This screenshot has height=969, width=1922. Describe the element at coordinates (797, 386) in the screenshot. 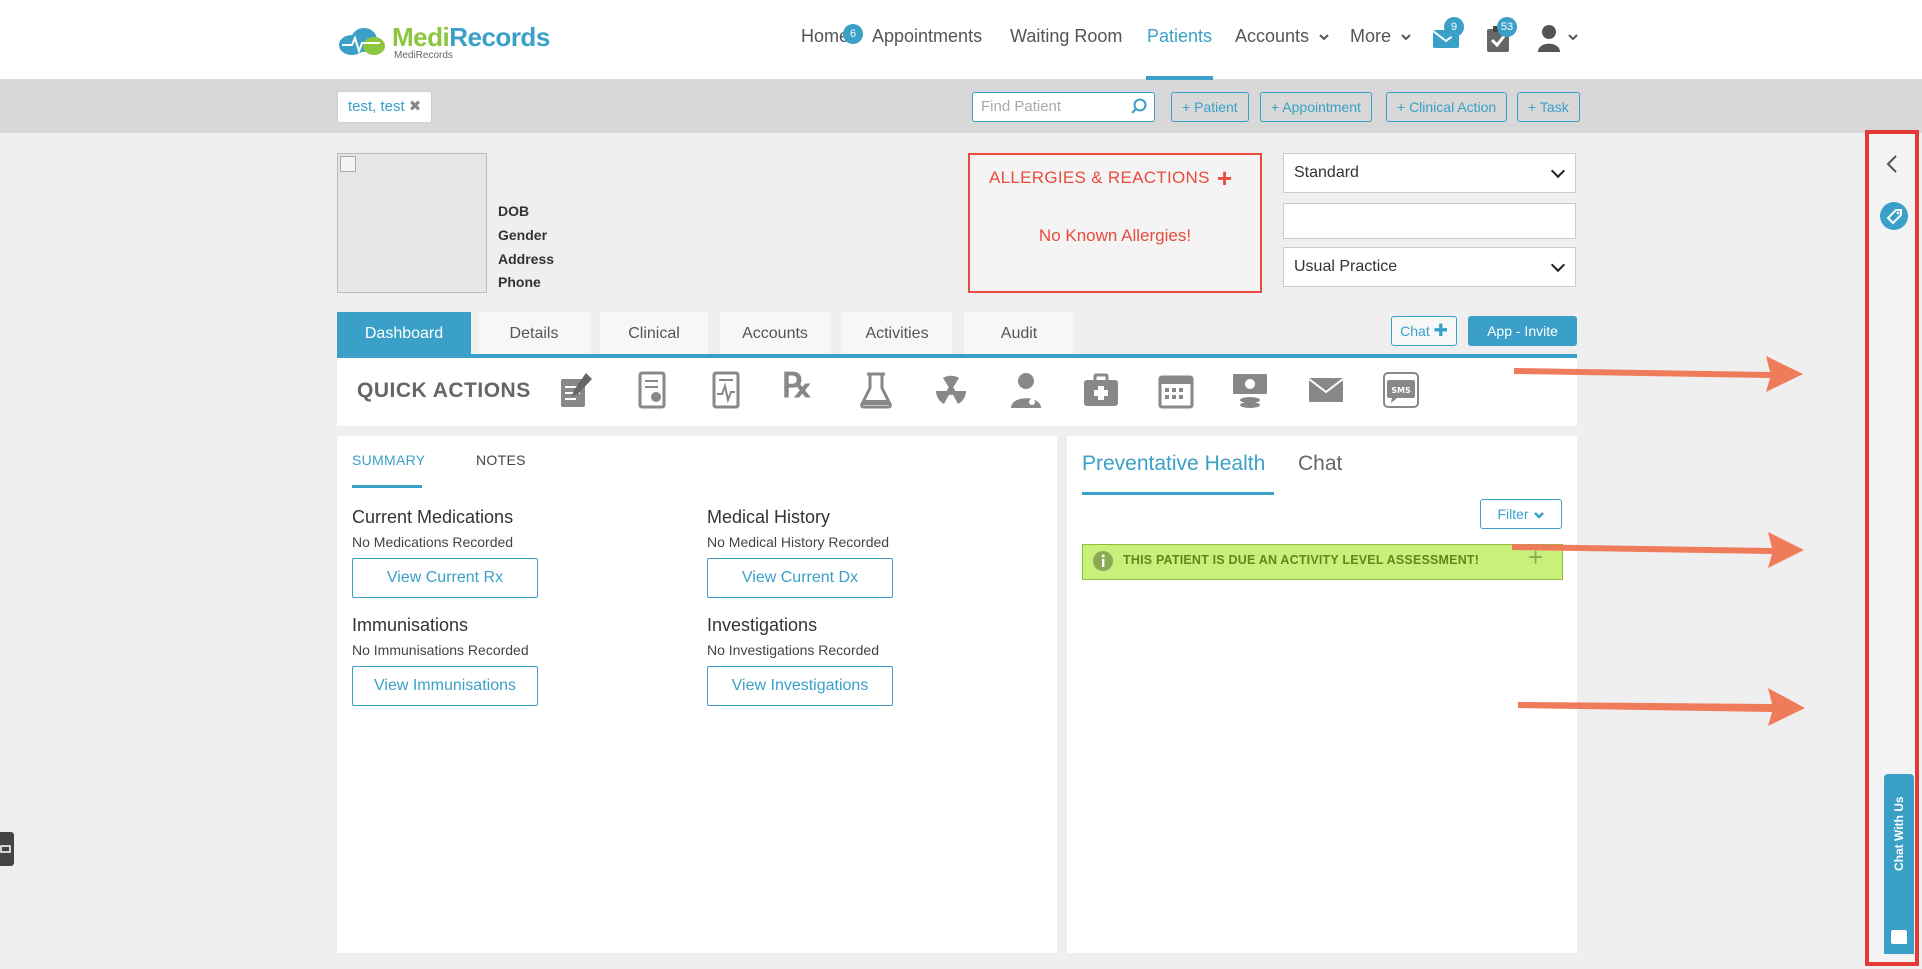

I see `prescription-icon: ℞` at that location.